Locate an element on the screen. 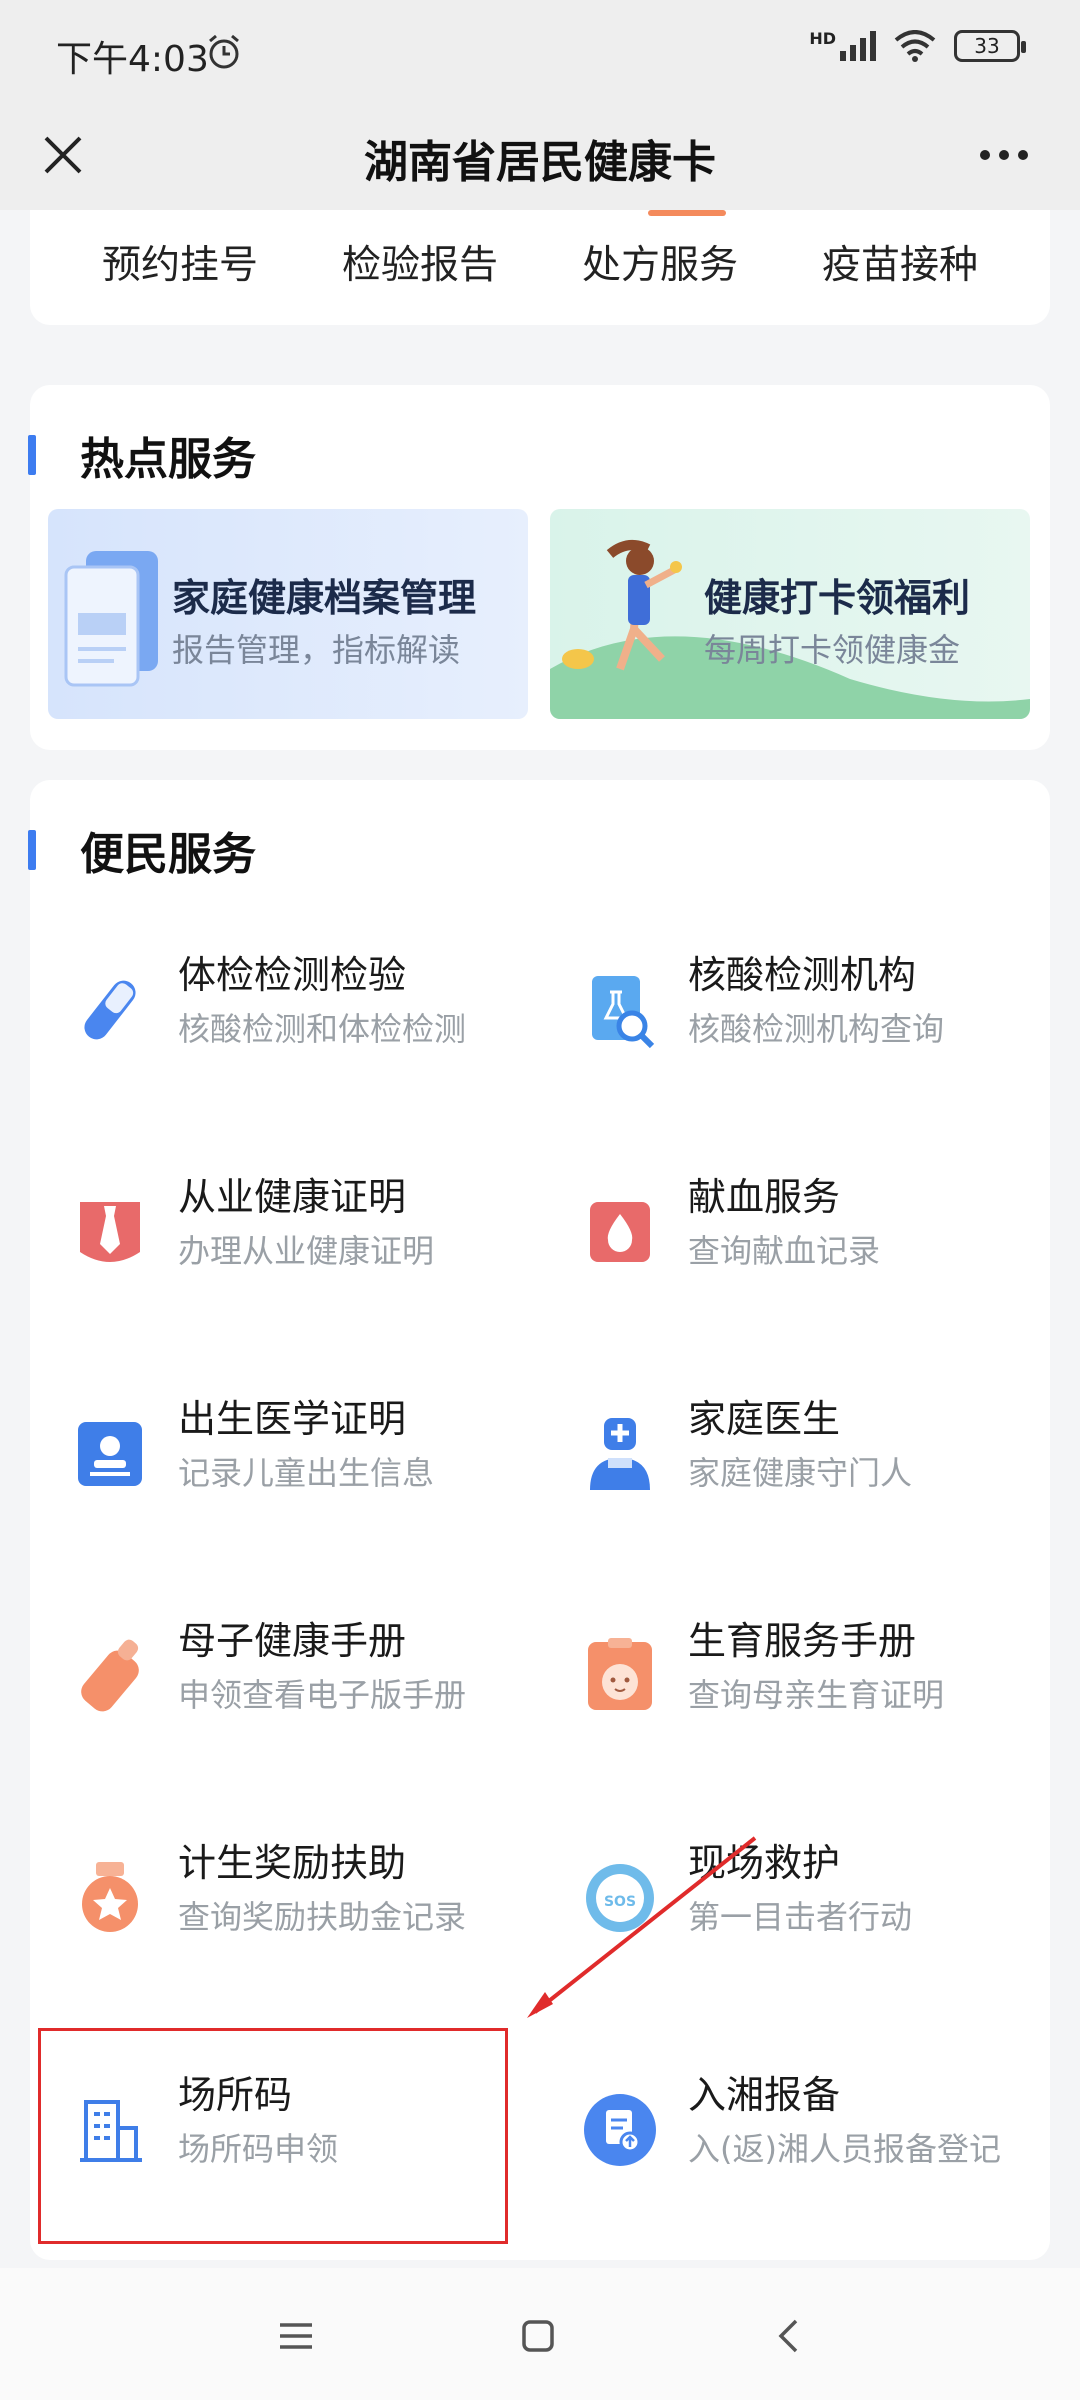 The width and height of the screenshot is (1080, 2400). service-blood-donation: 献血服务 查询献血记录 is located at coordinates (795, 1233).